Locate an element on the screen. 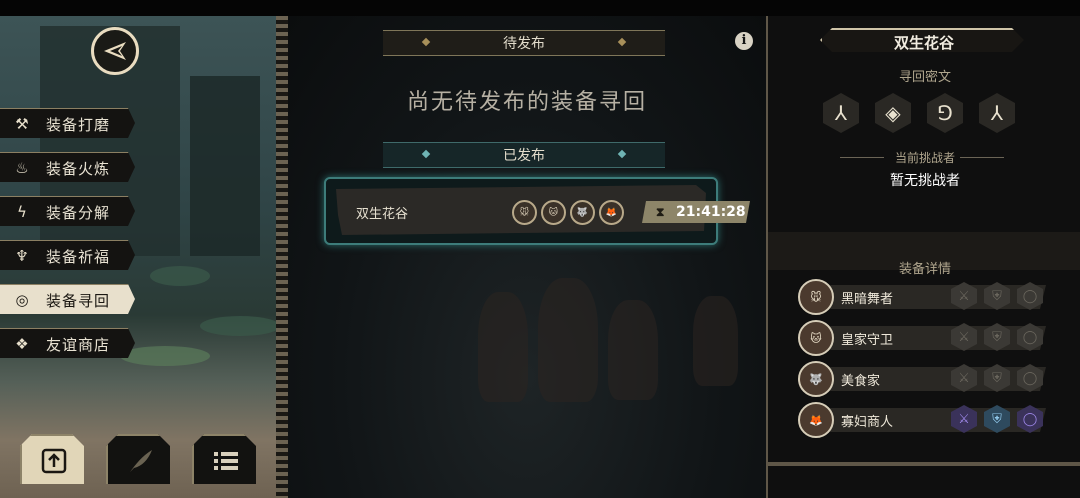  countdown-value: 21:41:28 is located at coordinates (711, 212).